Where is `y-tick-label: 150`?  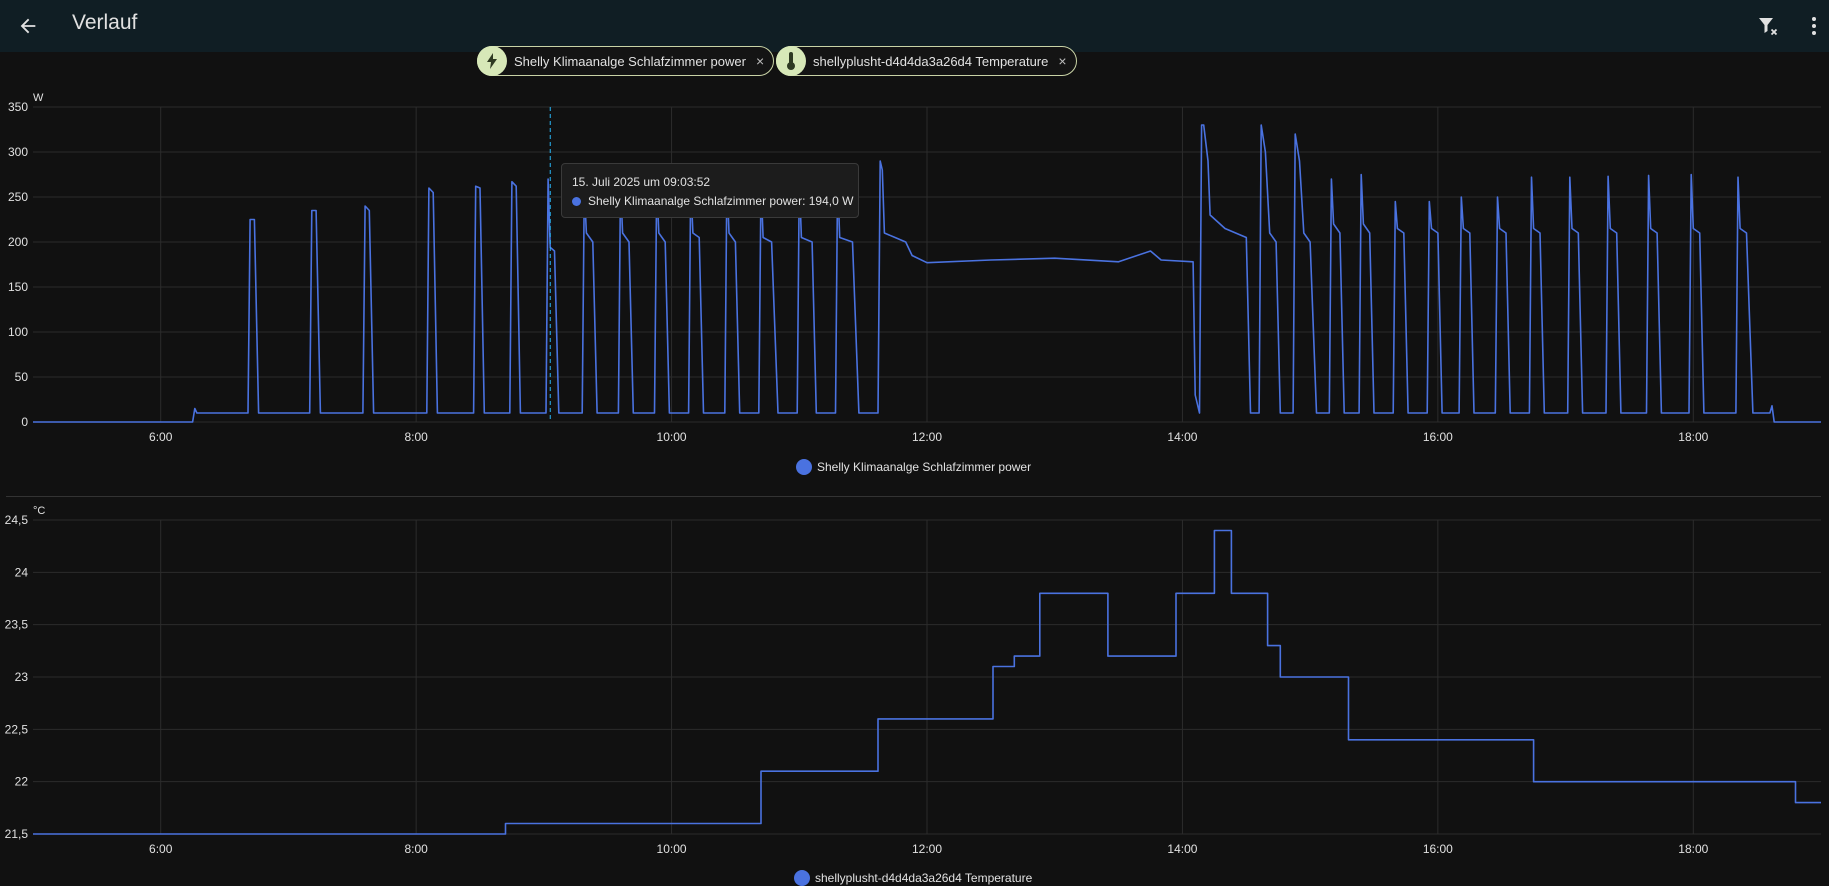
y-tick-label: 150 is located at coordinates (18, 287).